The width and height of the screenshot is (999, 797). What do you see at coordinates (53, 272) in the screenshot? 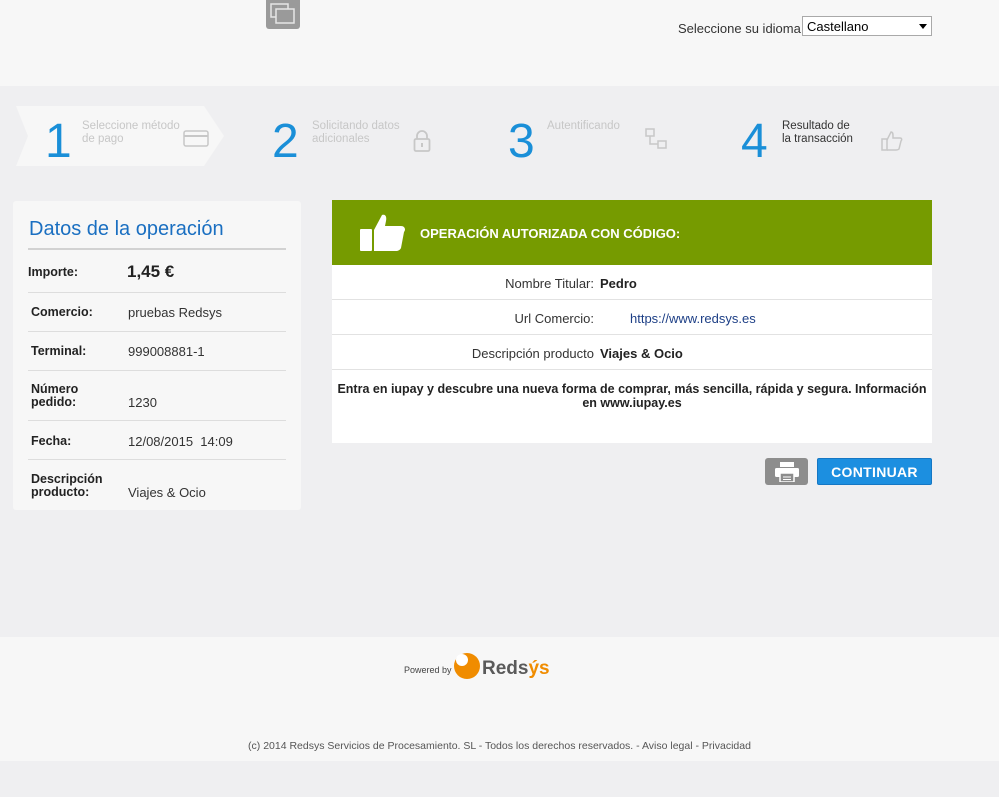
I see `amount-label: Importe:` at bounding box center [53, 272].